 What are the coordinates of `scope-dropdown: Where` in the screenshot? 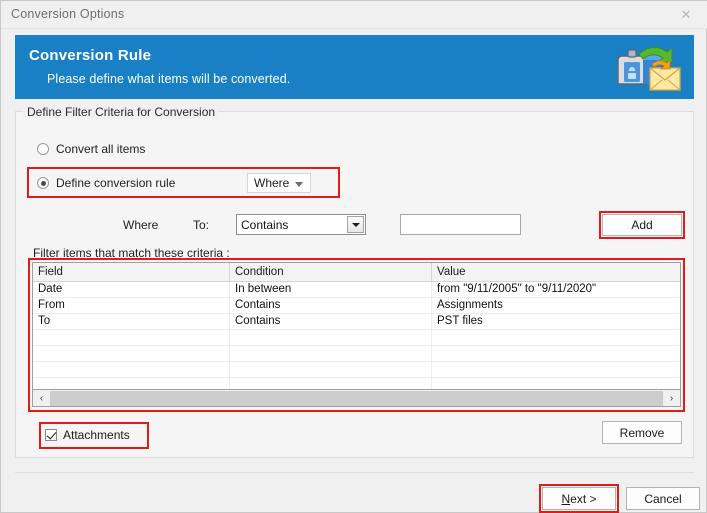 It's located at (279, 183).